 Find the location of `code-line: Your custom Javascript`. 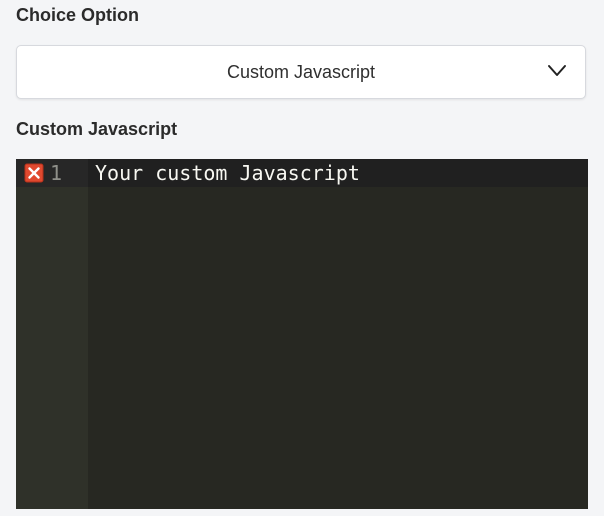

code-line: Your custom Javascript is located at coordinates (227, 173).